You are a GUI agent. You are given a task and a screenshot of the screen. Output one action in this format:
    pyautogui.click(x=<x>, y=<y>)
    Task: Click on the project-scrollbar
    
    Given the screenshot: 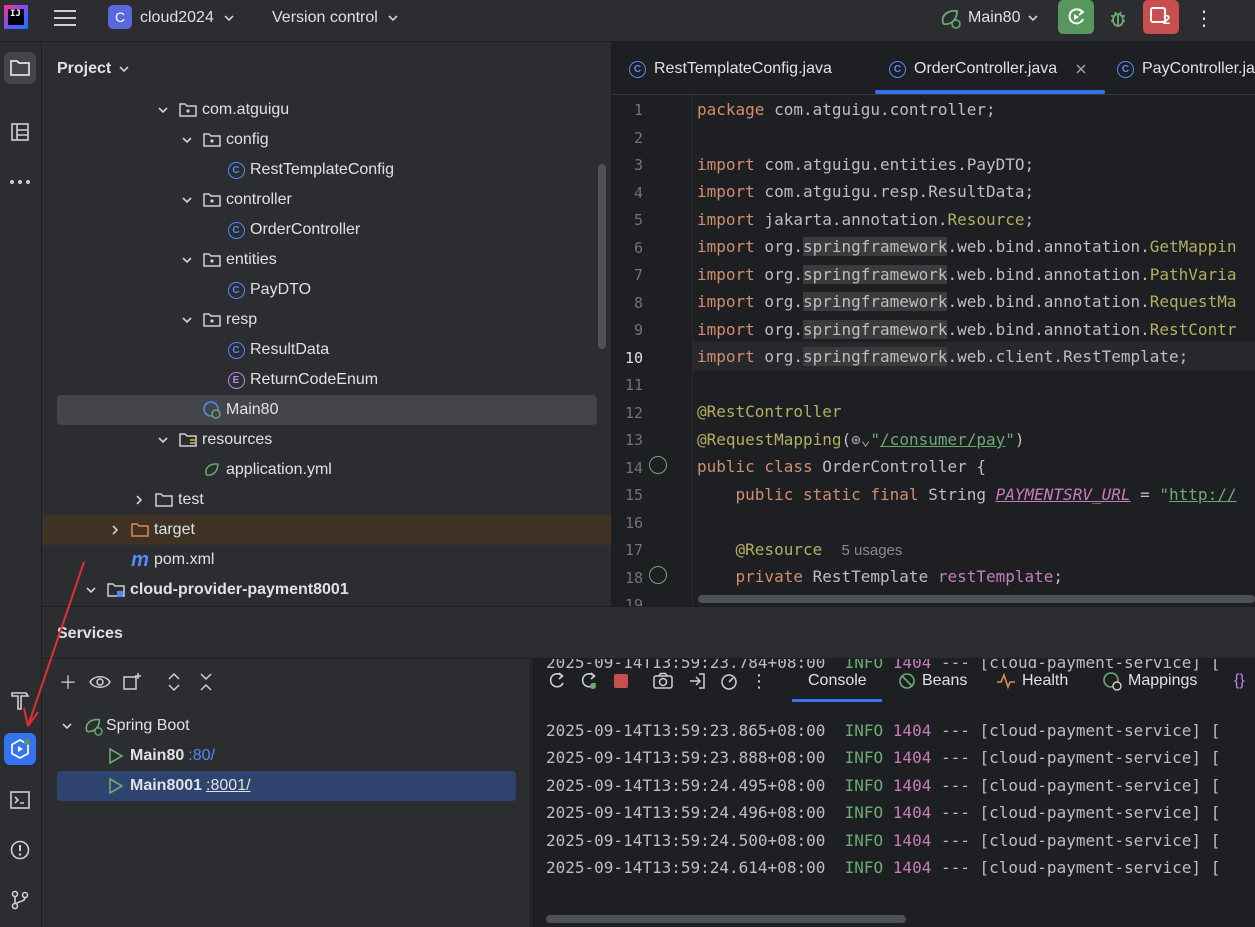 What is the action you would take?
    pyautogui.click(x=602, y=256)
    